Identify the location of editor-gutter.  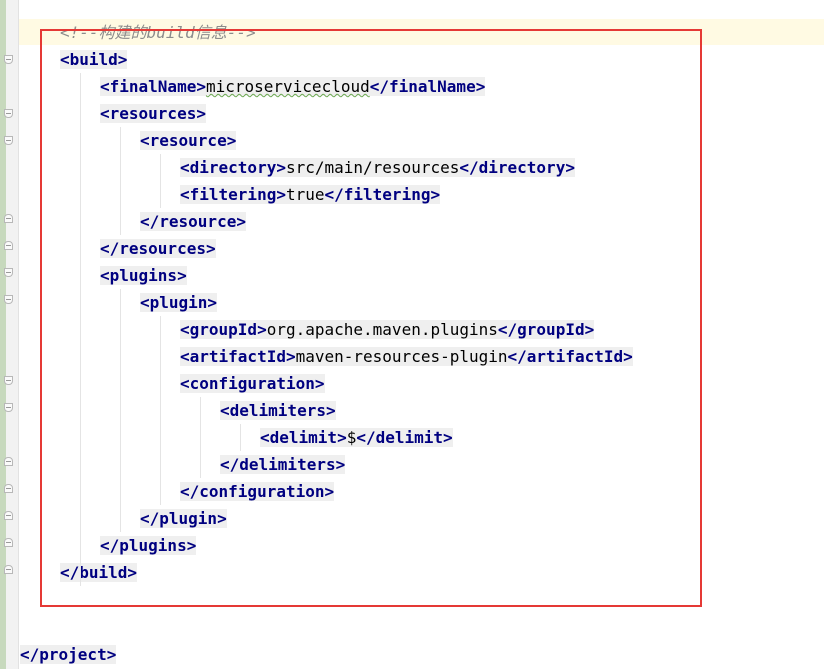
(9, 334).